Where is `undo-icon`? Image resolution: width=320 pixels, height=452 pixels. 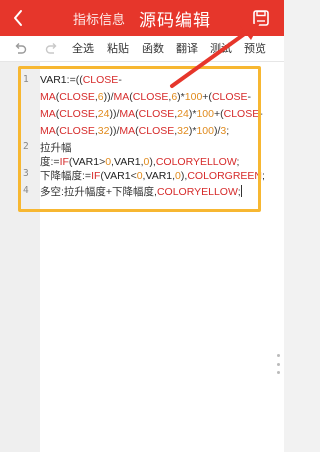
undo-icon is located at coordinates (20, 49).